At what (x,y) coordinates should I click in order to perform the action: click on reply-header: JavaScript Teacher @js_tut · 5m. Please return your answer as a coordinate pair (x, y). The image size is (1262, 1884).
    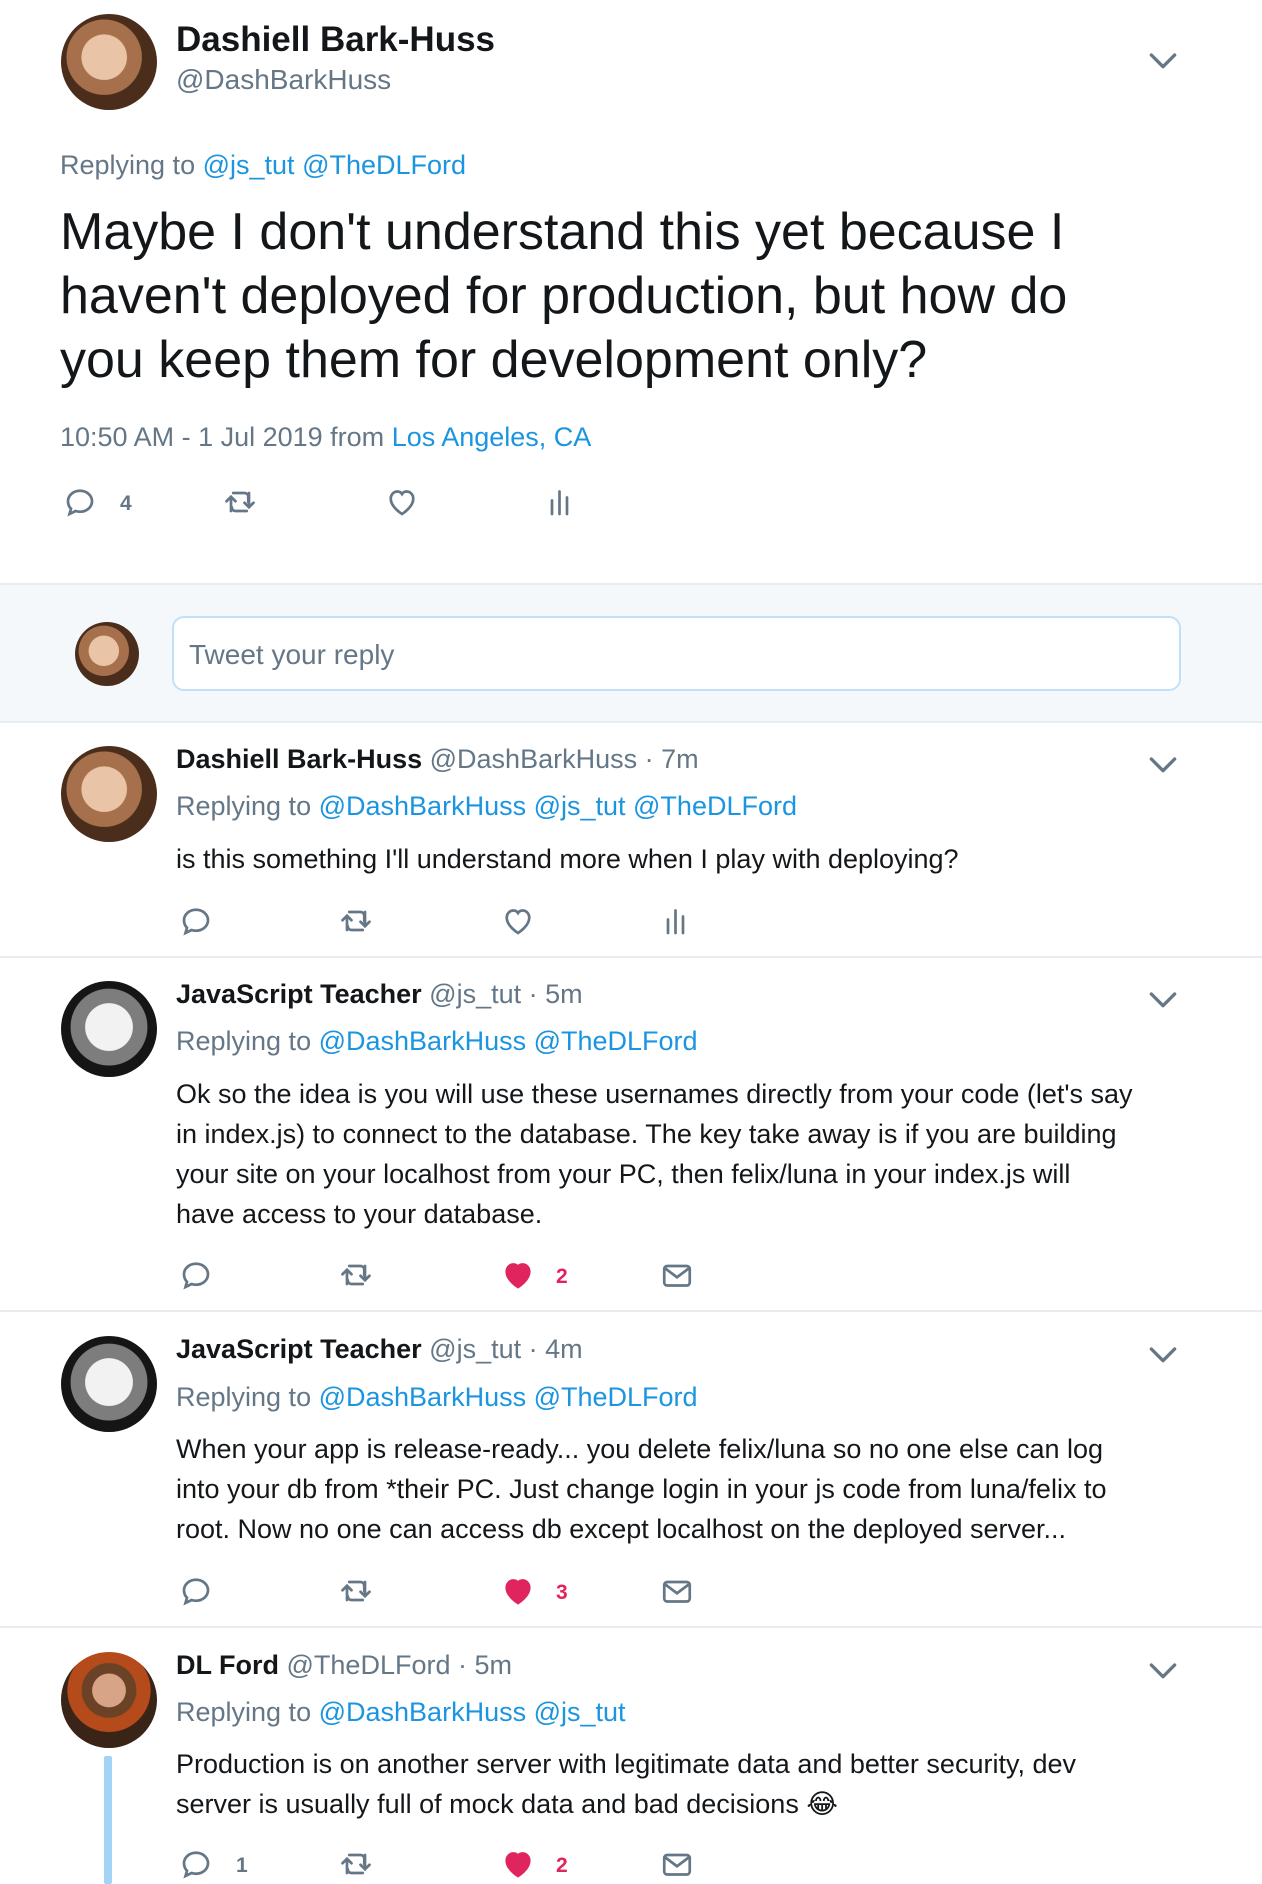
    Looking at the image, I should click on (379, 994).